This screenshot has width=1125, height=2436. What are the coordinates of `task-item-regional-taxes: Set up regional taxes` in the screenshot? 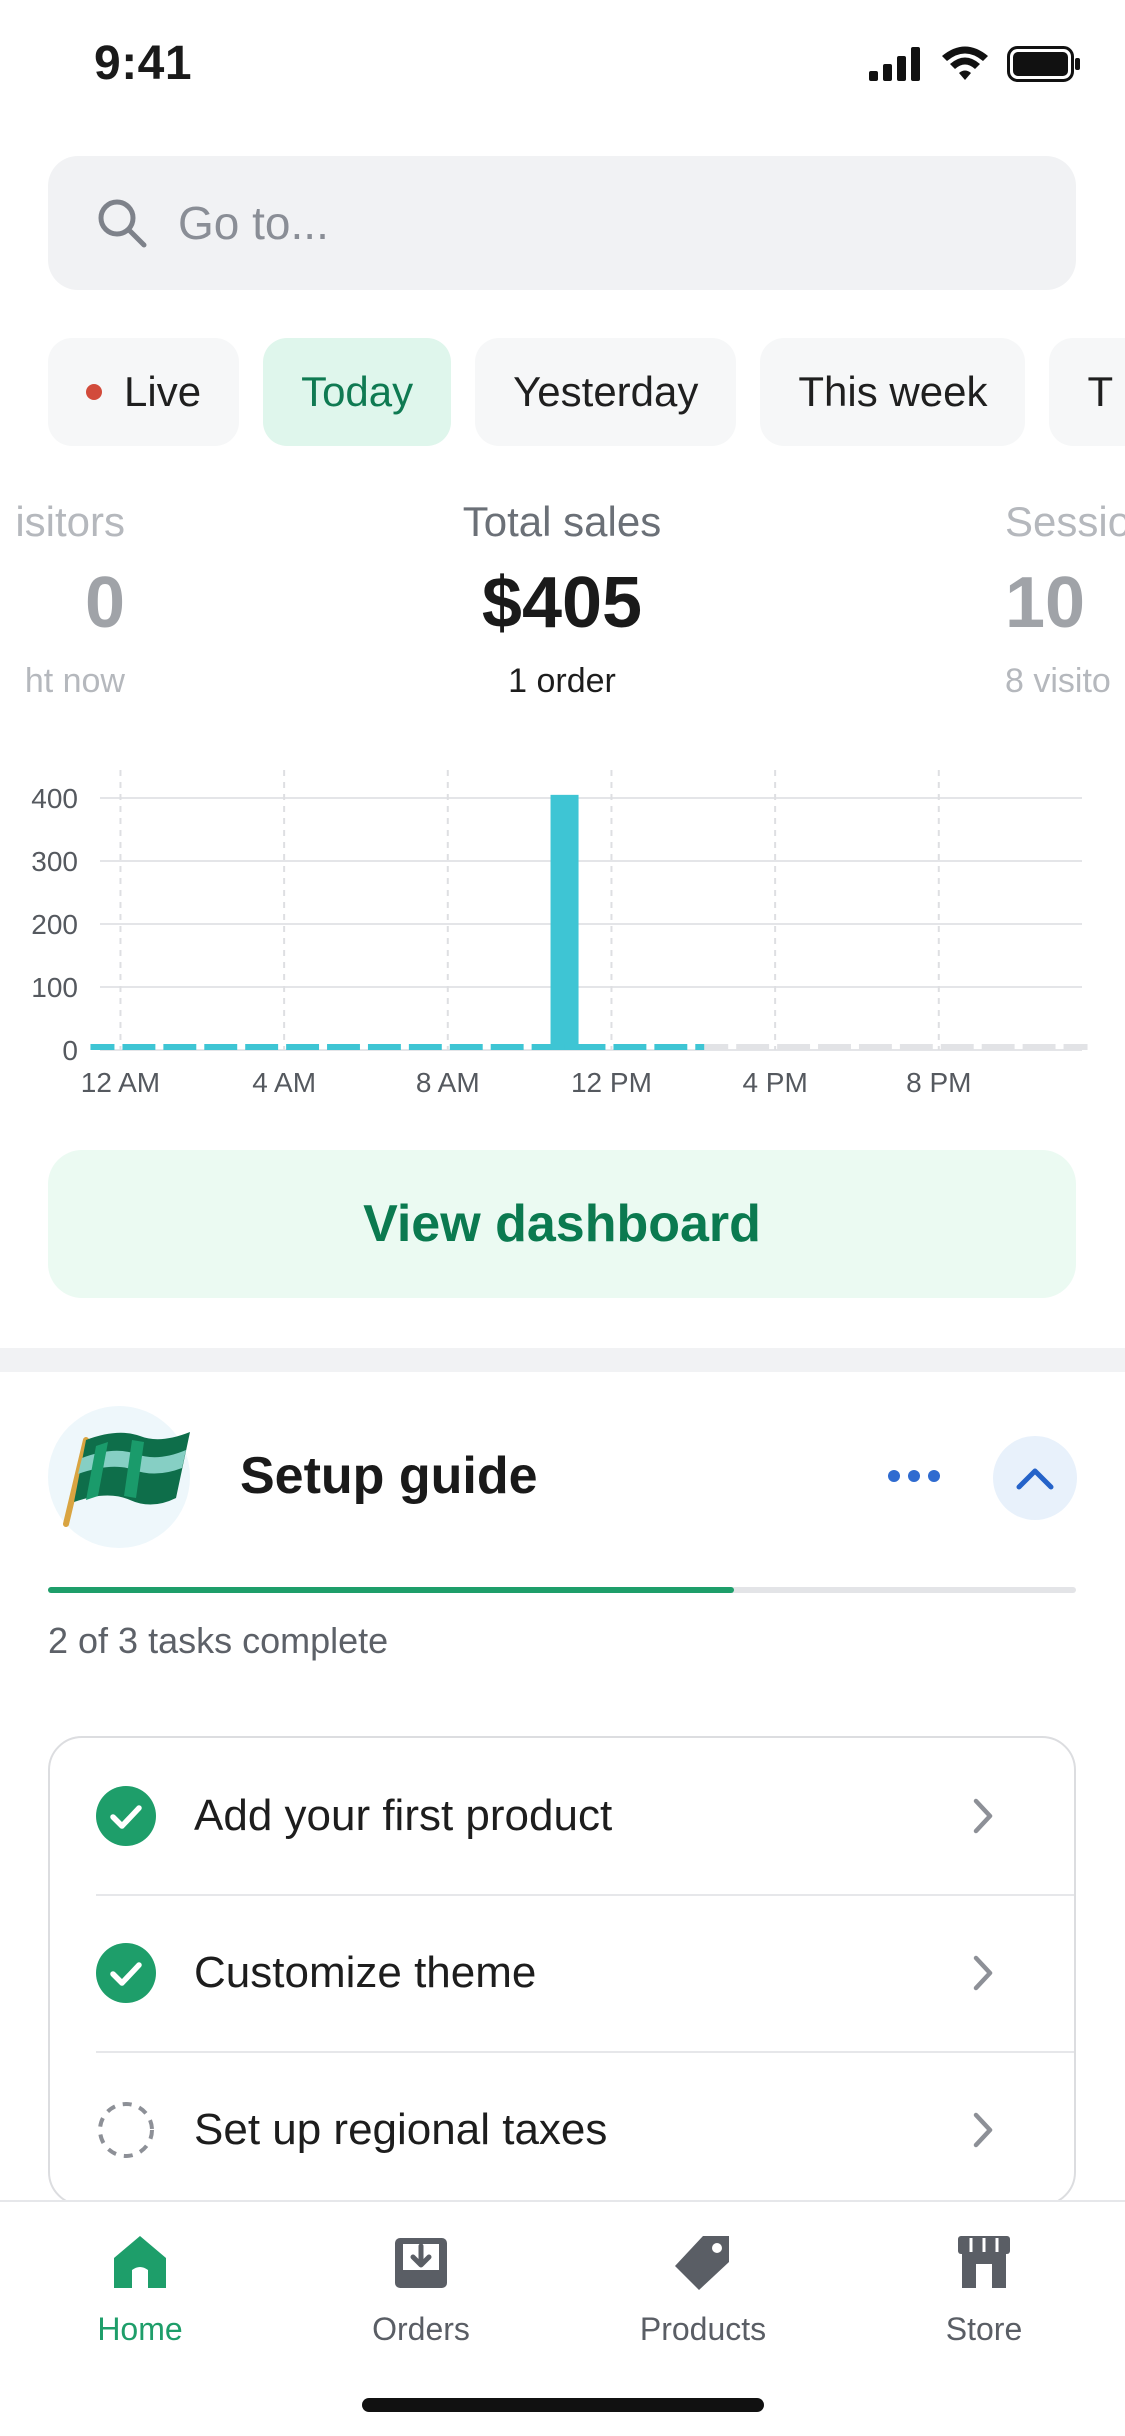 It's located at (562, 2128).